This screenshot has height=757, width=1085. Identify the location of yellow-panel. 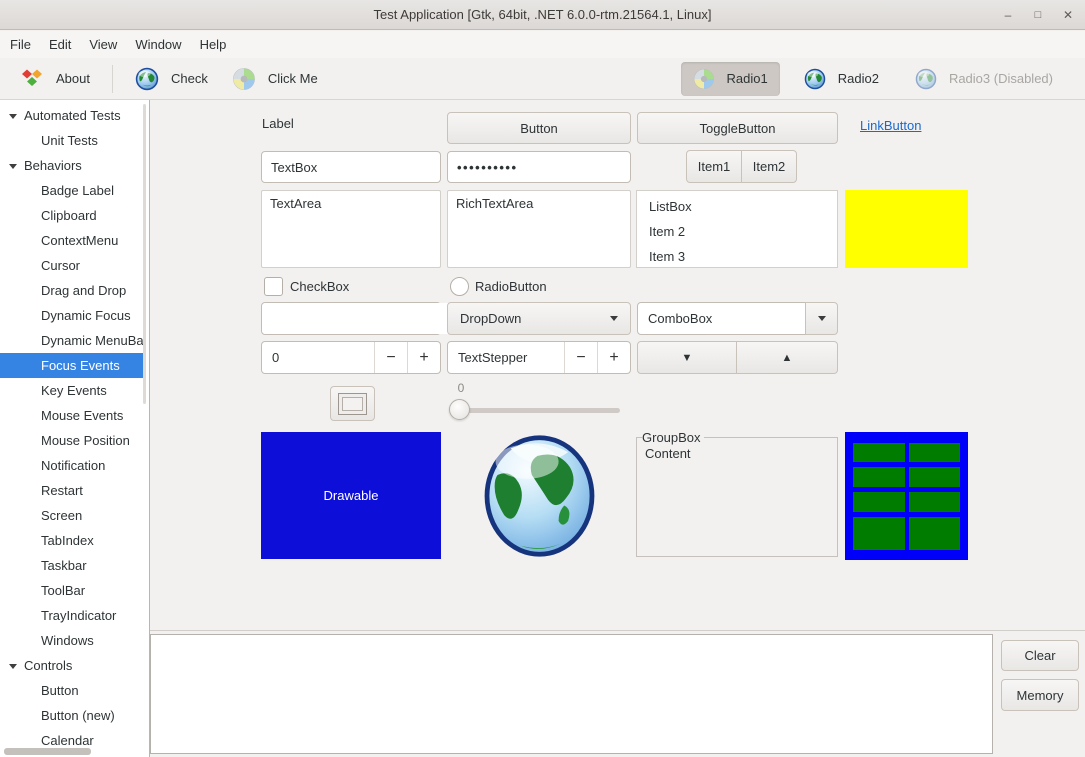
(906, 229).